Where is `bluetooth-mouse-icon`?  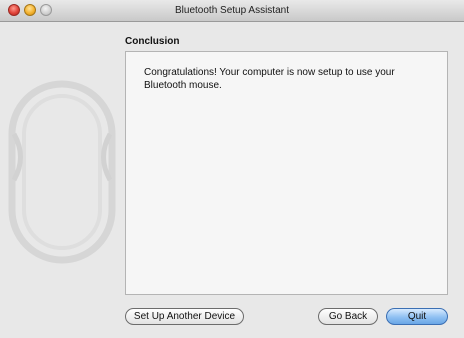
bluetooth-mouse-icon is located at coordinates (62, 172).